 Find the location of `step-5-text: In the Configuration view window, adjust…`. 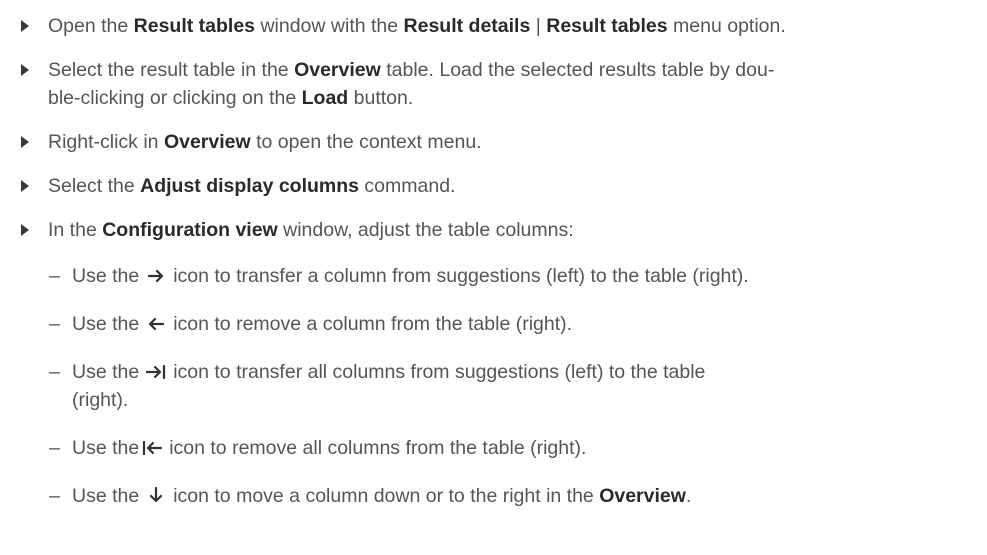

step-5-text: In the Configuration view window, adjust… is located at coordinates (311, 230).